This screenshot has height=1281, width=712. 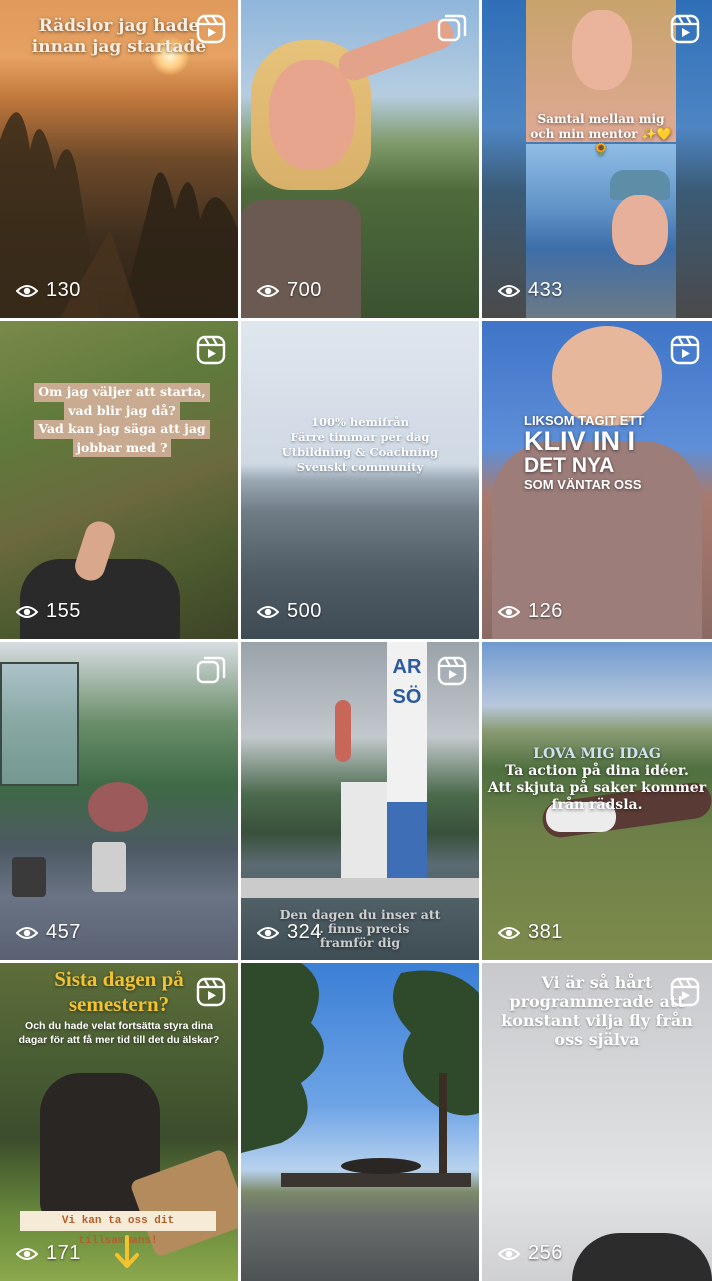 I want to click on pot-shape, so click(x=109, y=867).